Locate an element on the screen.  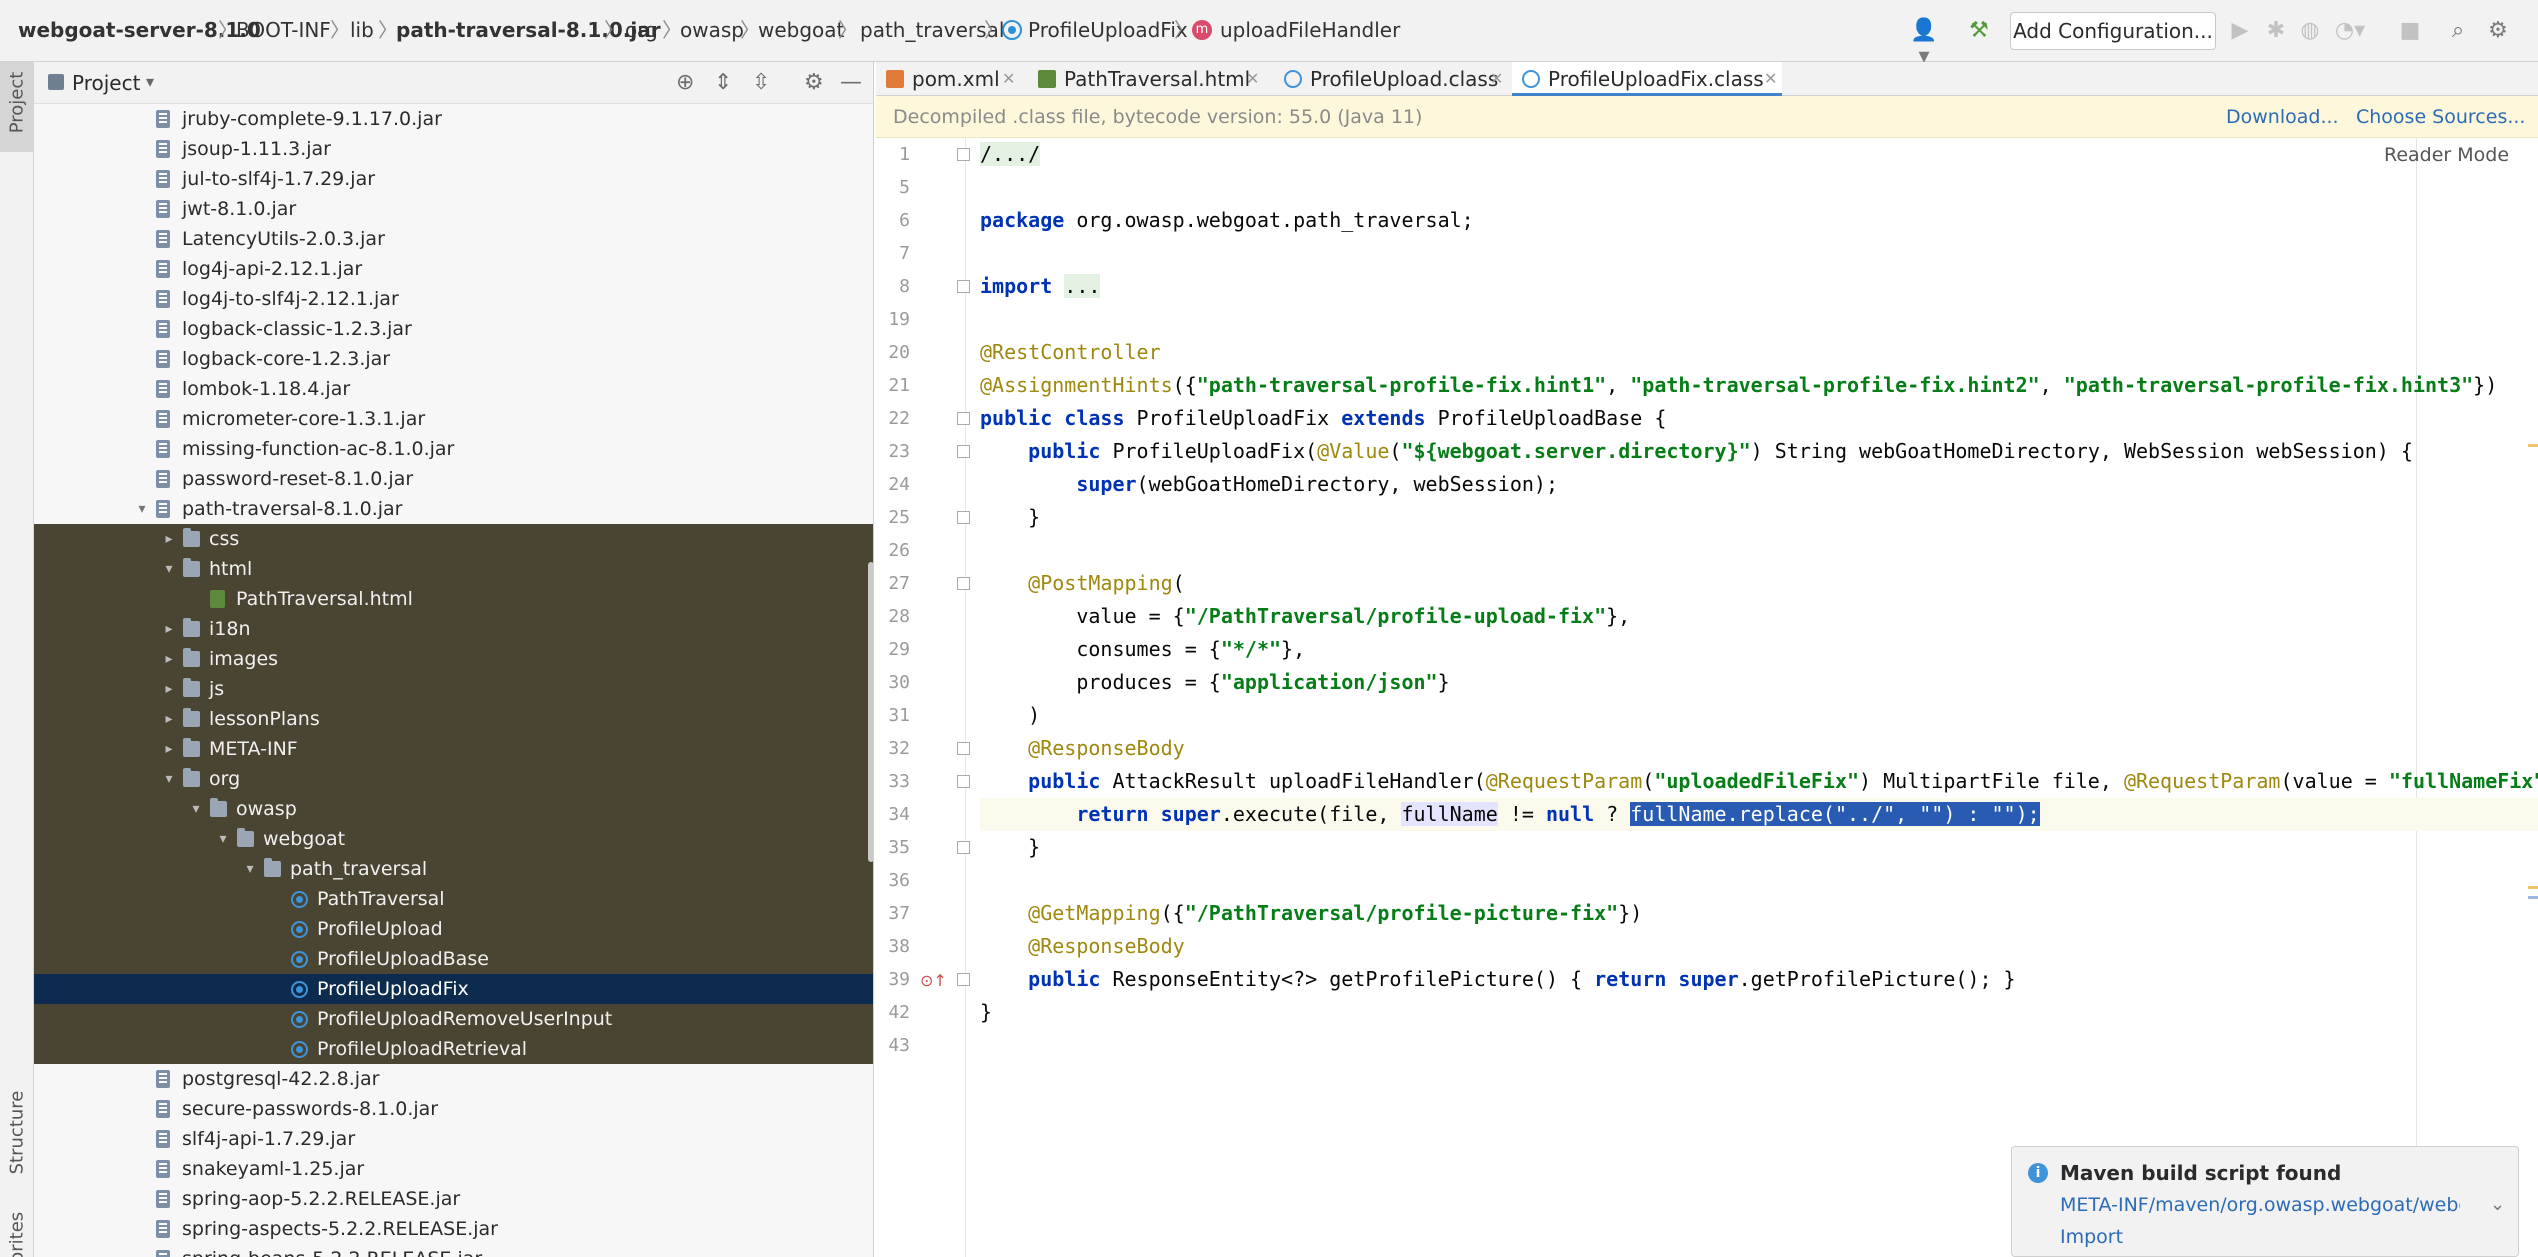
breadcrumb-method: uploadFileHandler is located at coordinates (1310, 30).